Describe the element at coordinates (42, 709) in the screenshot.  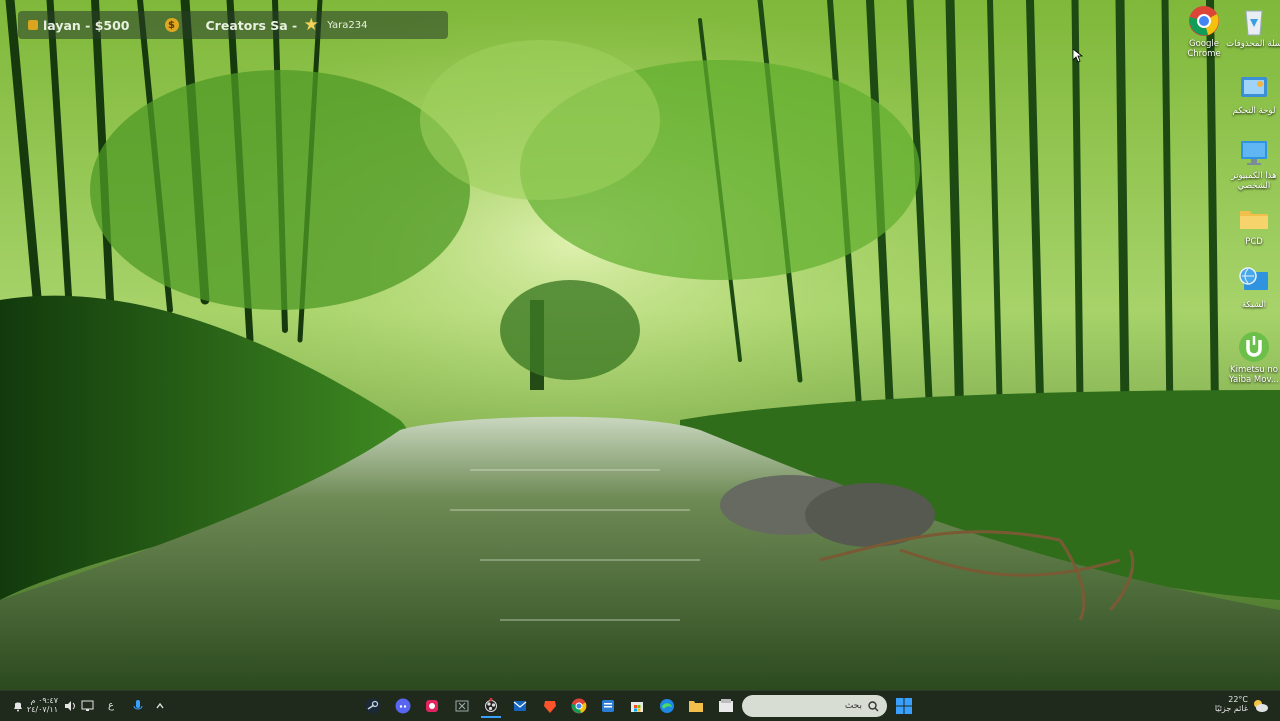
I see `clock-date: ٢٤/٠٧/١١` at that location.